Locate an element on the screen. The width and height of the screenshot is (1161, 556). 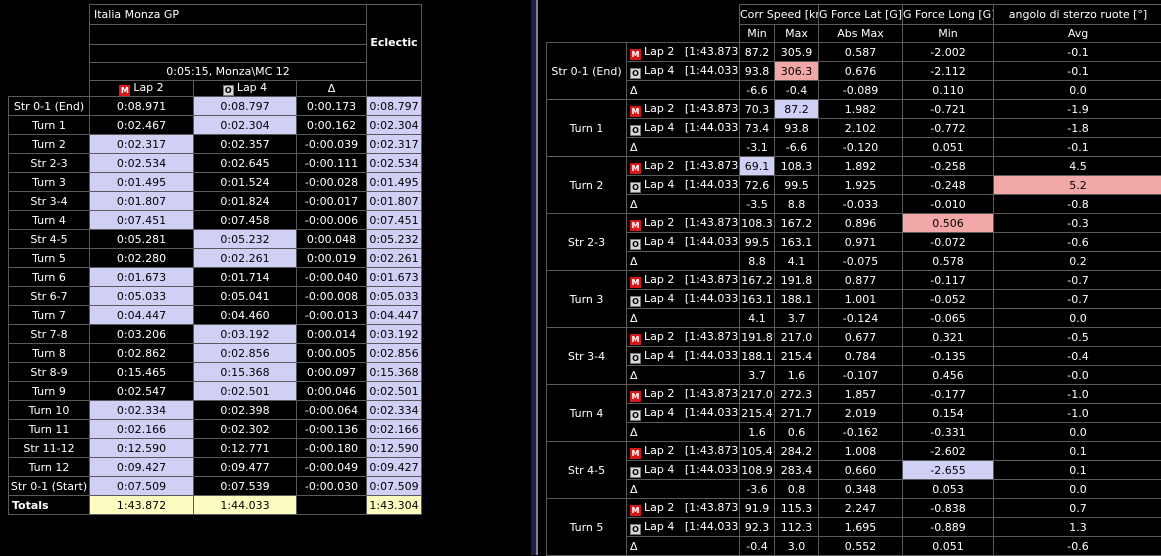
lap-b-time: 0:05.232 is located at coordinates (245, 239).